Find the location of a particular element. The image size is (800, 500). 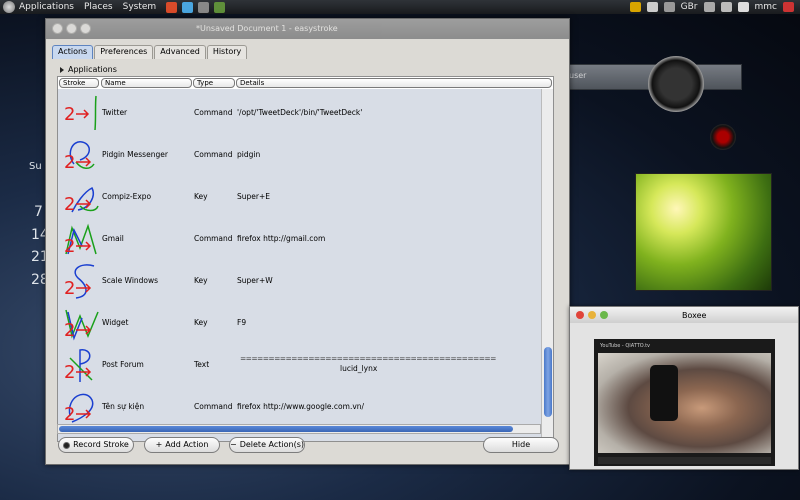

vertical-scrollbar-thumb is located at coordinates (548, 382).